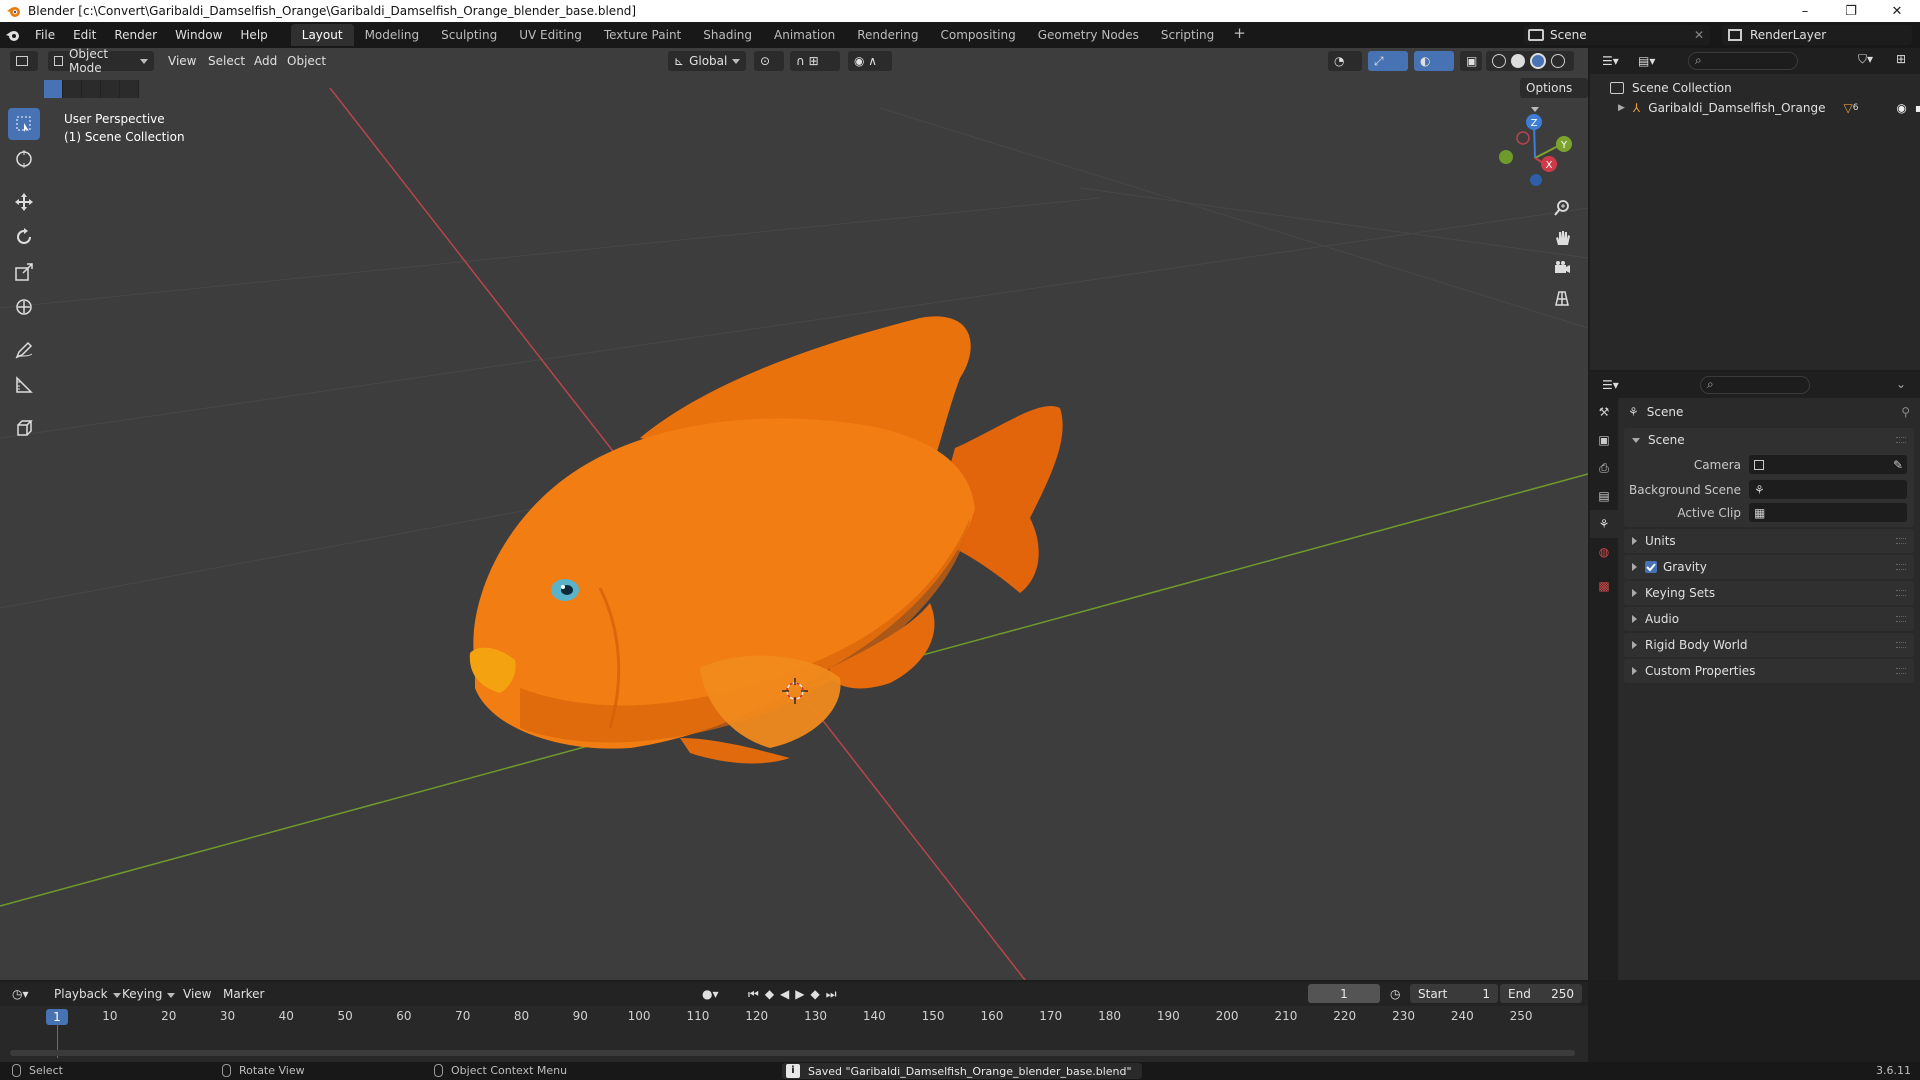  What do you see at coordinates (1541, 993) in the screenshot?
I see `end-frame-field: End 250` at bounding box center [1541, 993].